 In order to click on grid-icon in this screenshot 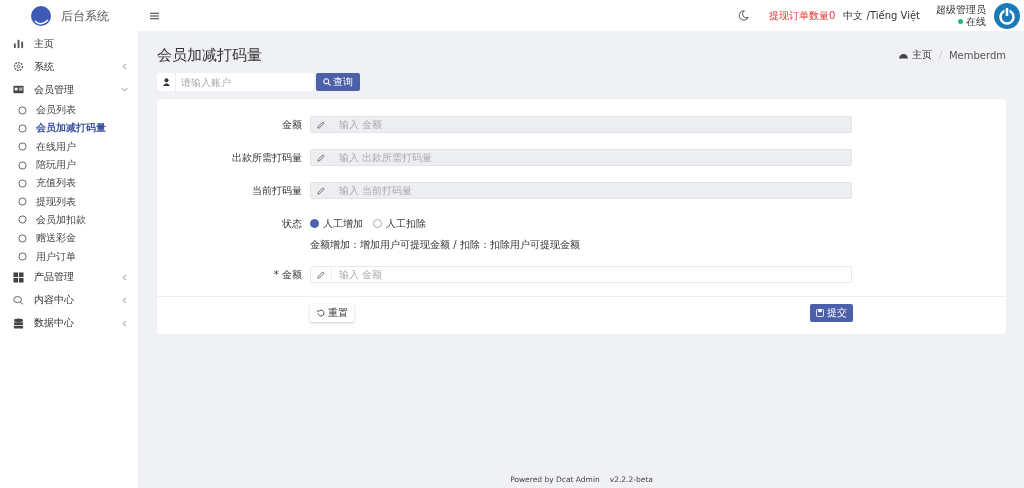, I will do `click(18, 277)`.